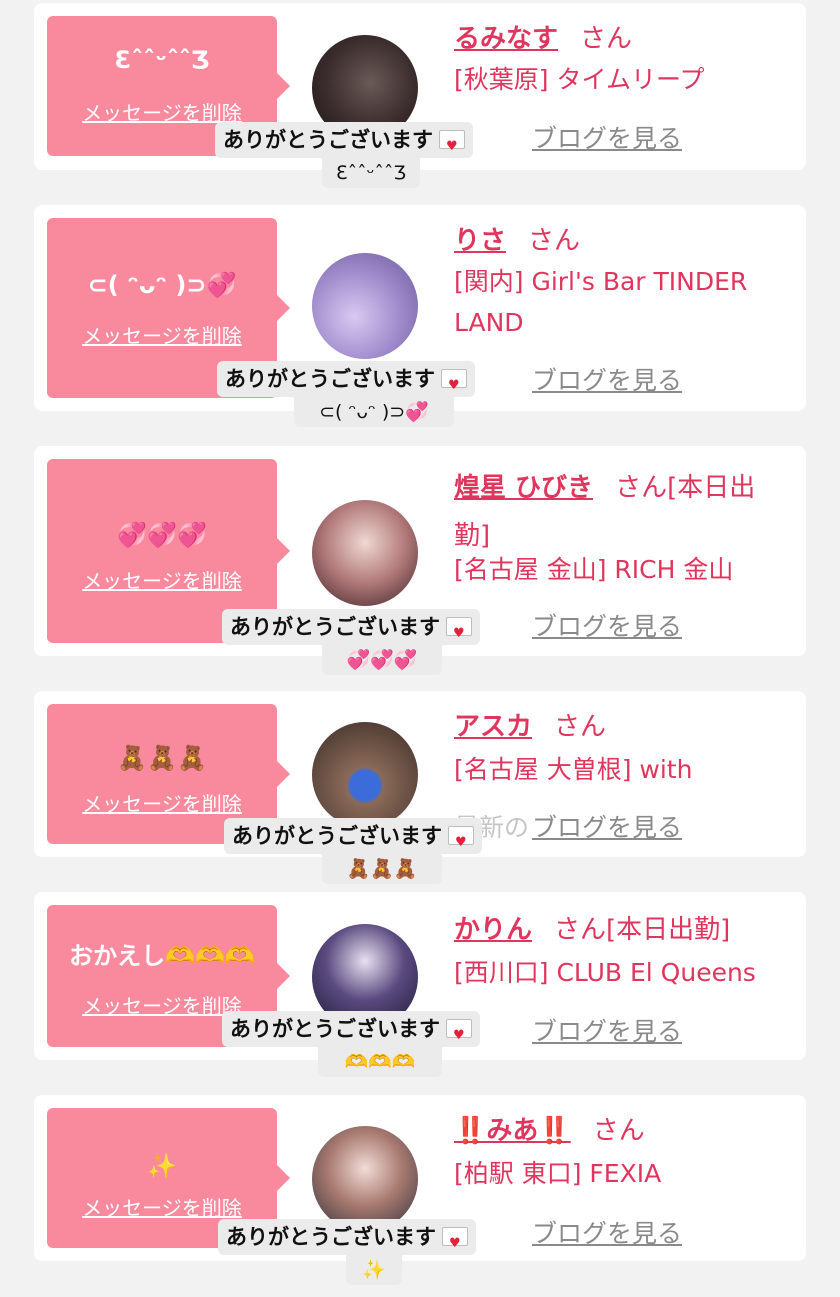 This screenshot has width=840, height=1297. I want to click on cast-name-line: ‼️みあ‼️ さん, so click(620, 1128).